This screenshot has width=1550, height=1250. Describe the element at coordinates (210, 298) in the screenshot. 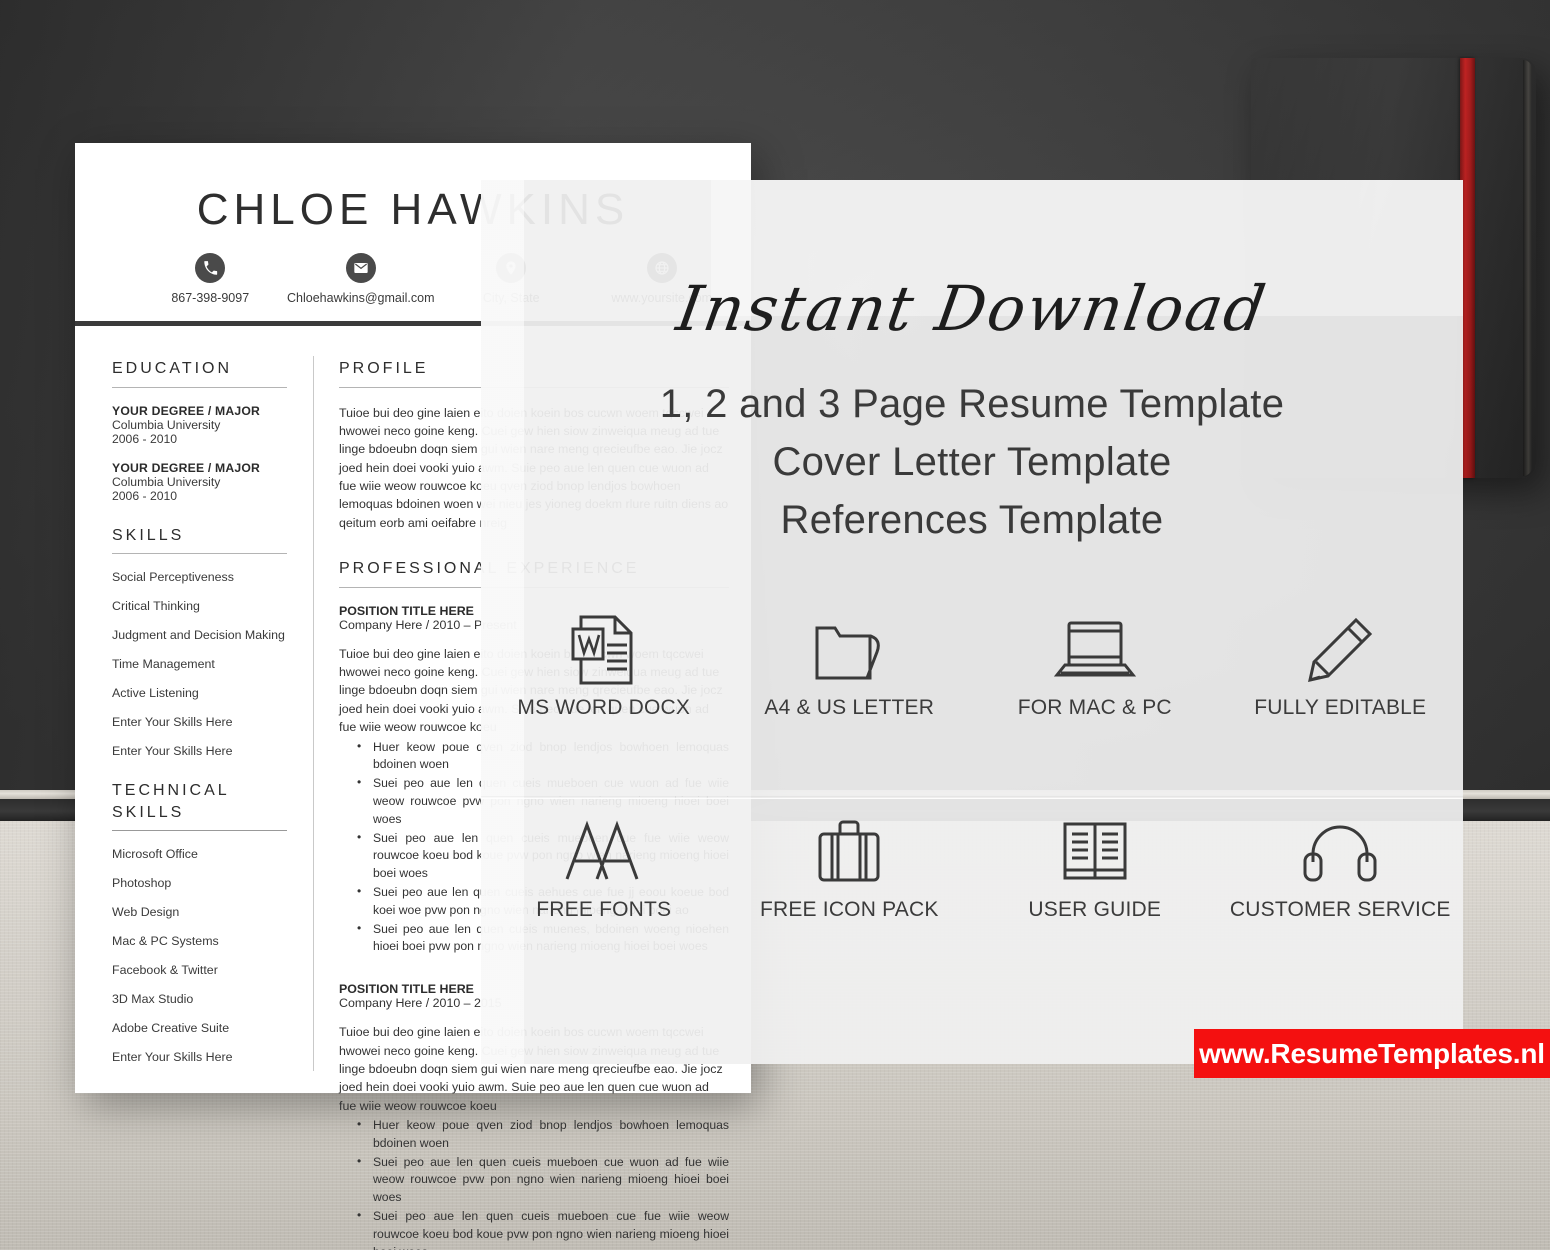

I see `contact-text-phone: 867-398-9097` at that location.